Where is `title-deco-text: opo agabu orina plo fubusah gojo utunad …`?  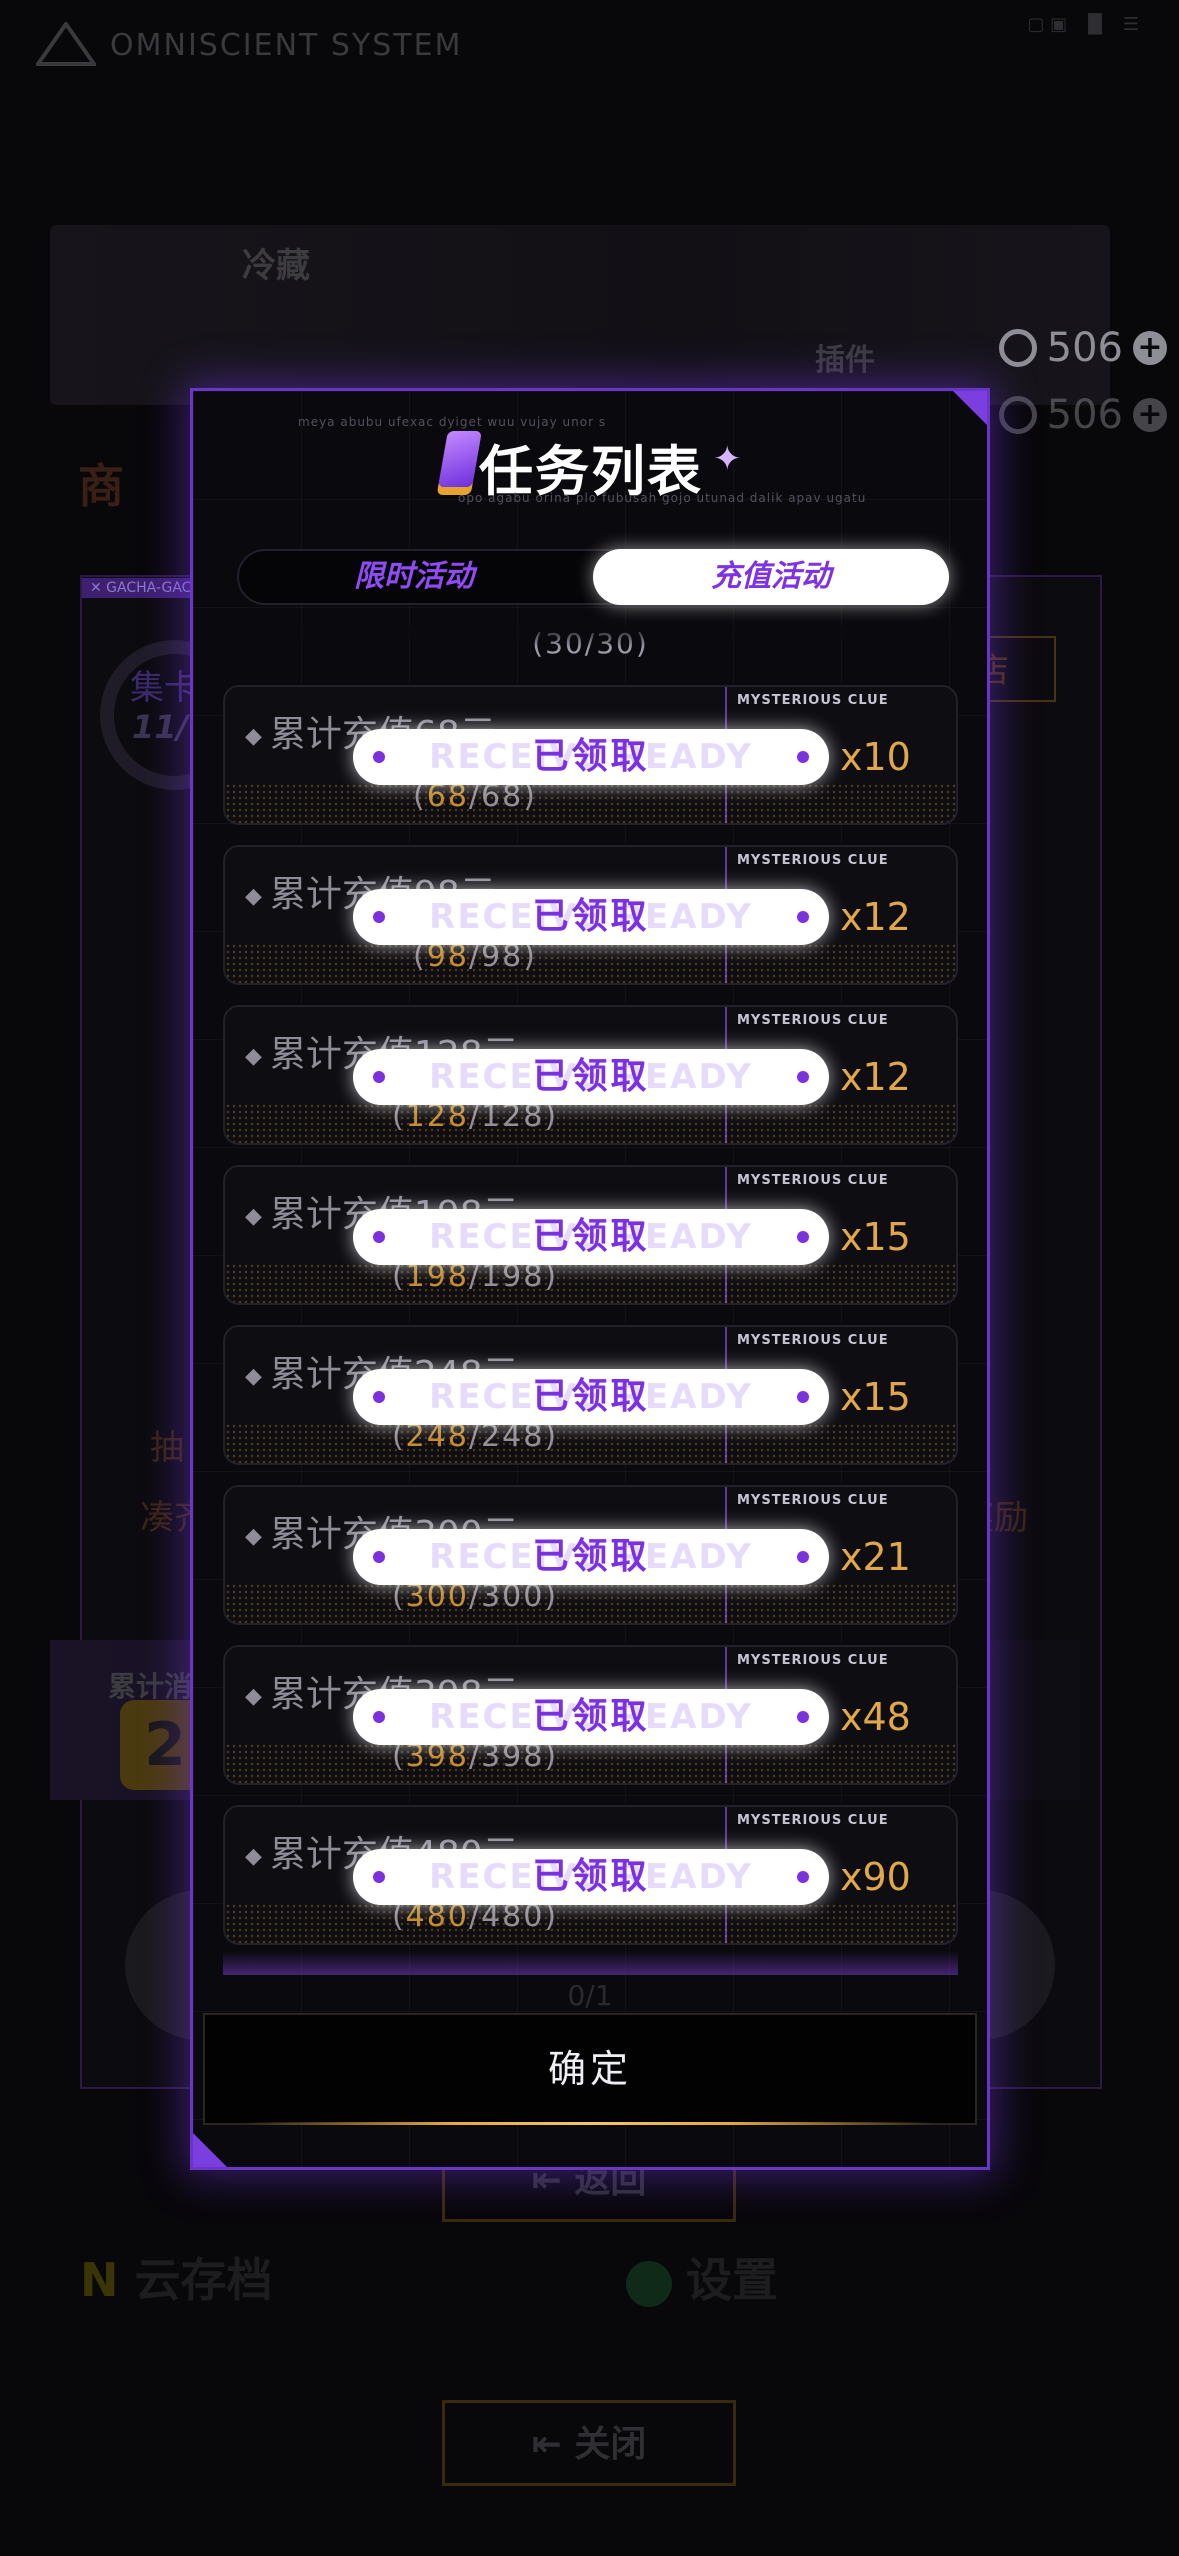
title-deco-text: opo agabu orina plo fubusah gojo utunad … is located at coordinates (662, 498).